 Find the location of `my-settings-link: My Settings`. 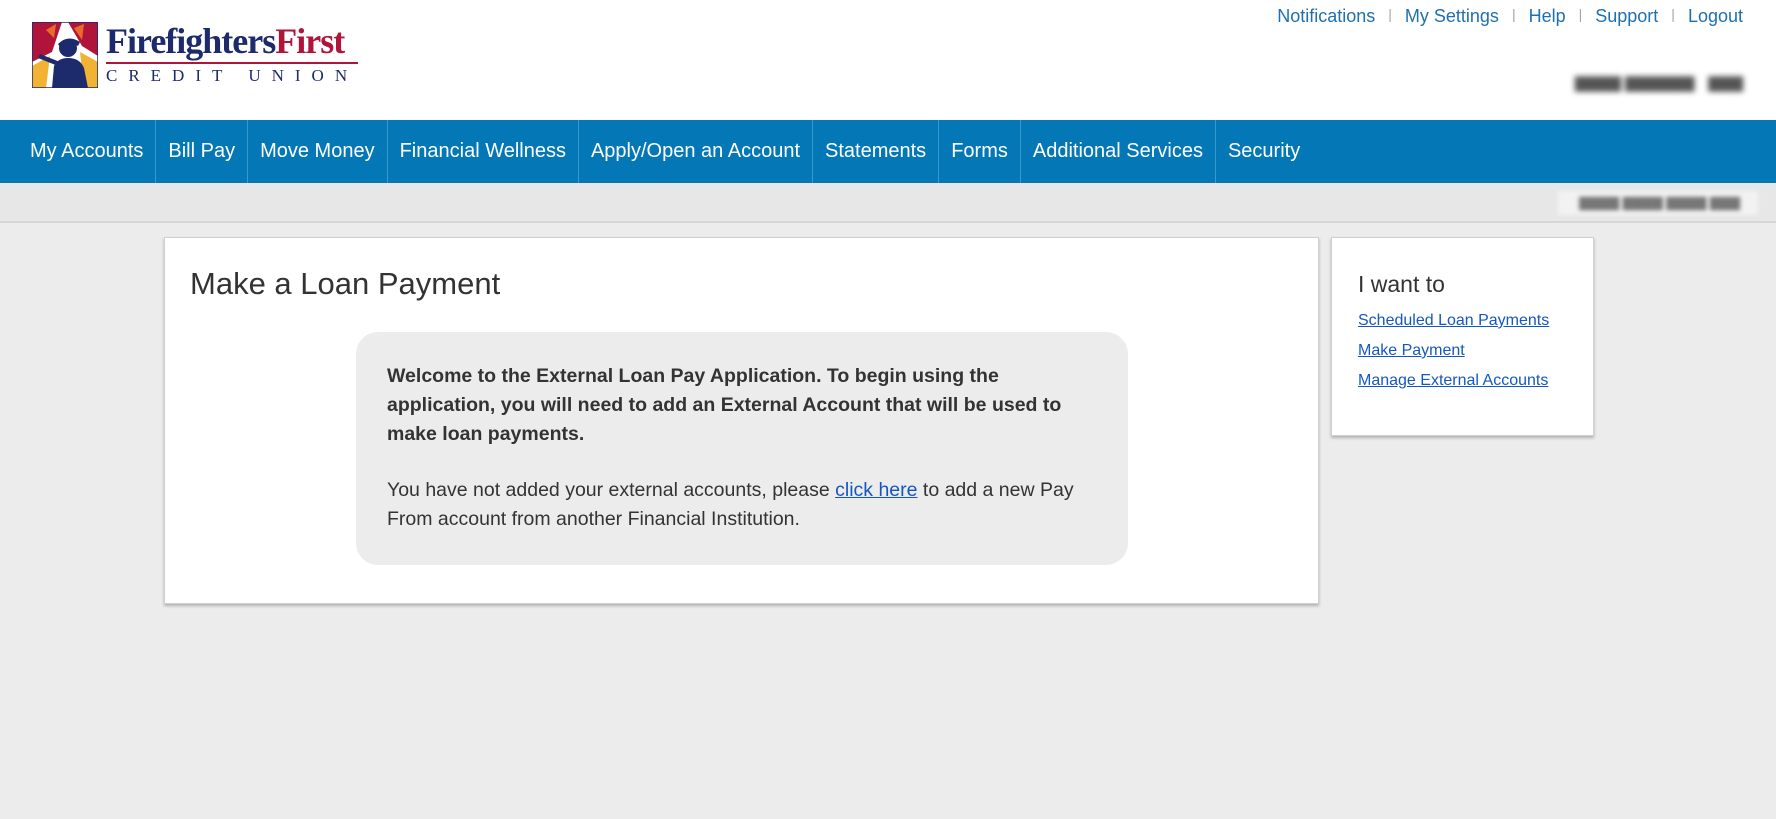

my-settings-link: My Settings is located at coordinates (1452, 16).